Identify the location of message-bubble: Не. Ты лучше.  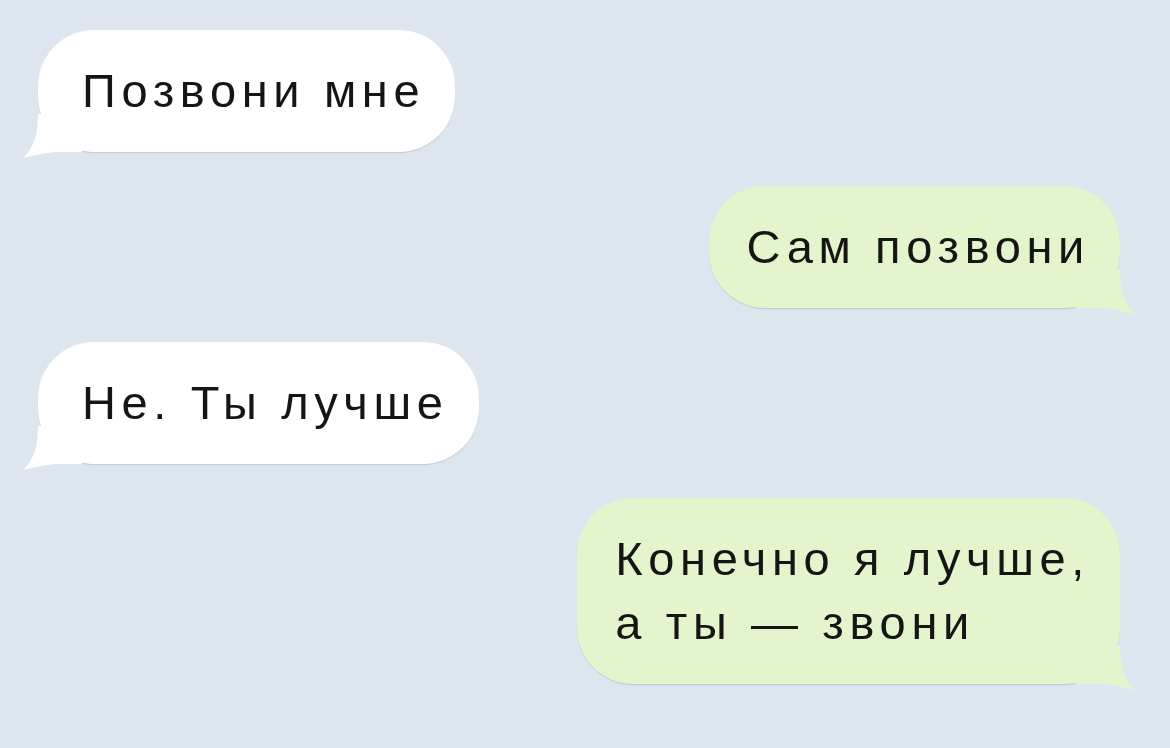
(258, 403).